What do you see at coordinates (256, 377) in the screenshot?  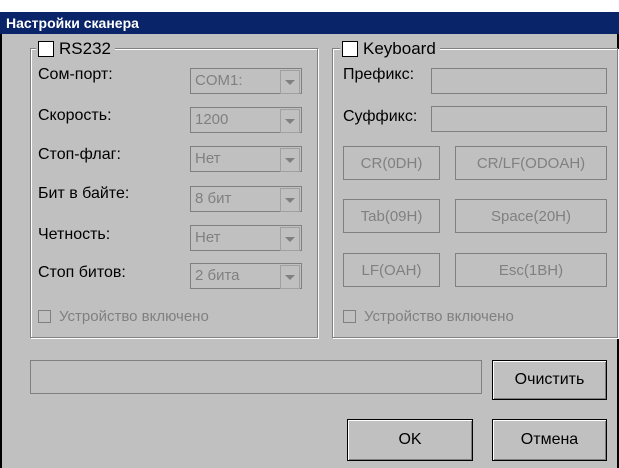 I see `status-field` at bounding box center [256, 377].